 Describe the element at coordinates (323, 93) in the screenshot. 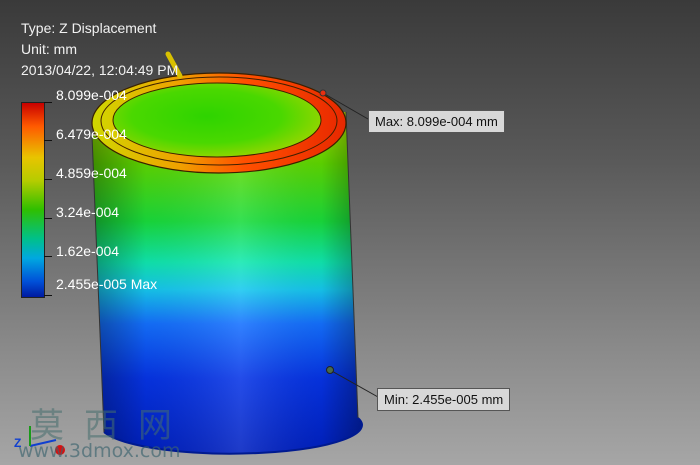

I see `max-marker` at that location.